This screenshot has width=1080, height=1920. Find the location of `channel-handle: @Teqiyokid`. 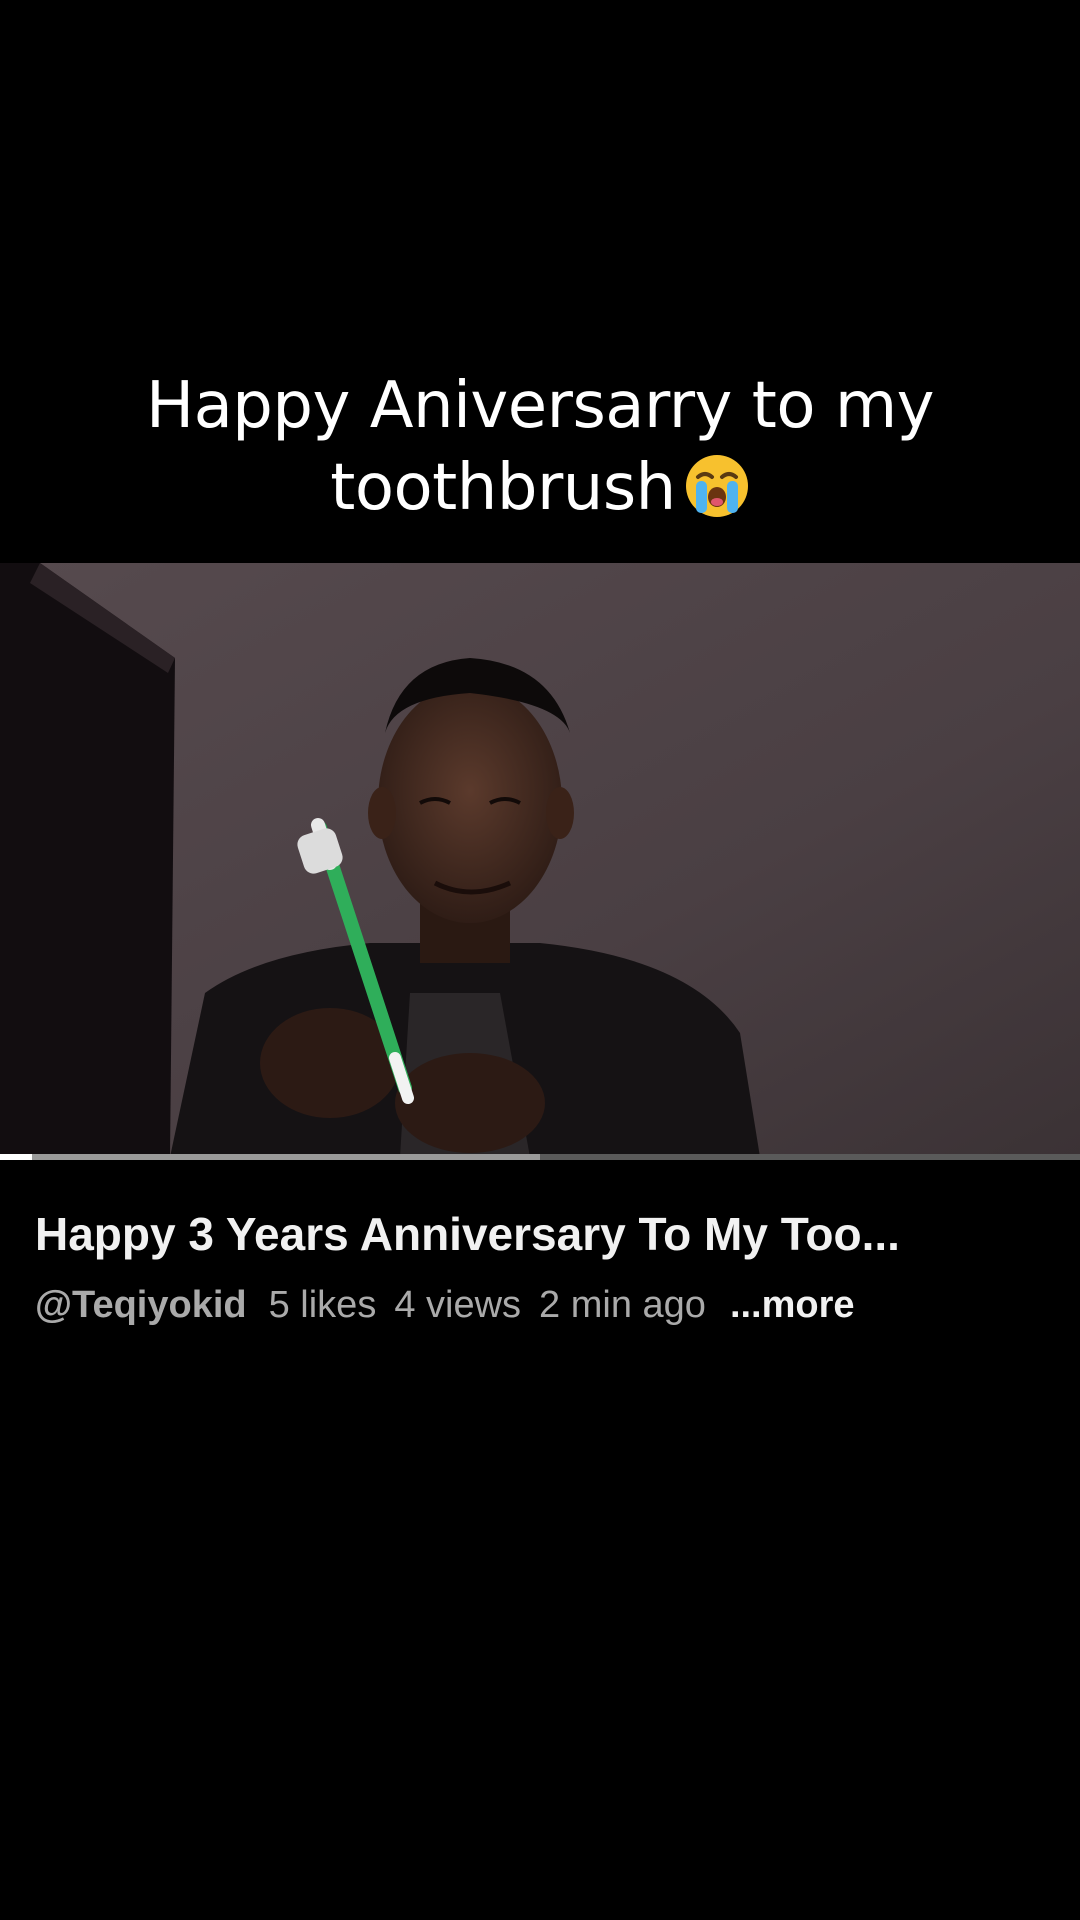

channel-handle: @Teqiyokid is located at coordinates (141, 1305).